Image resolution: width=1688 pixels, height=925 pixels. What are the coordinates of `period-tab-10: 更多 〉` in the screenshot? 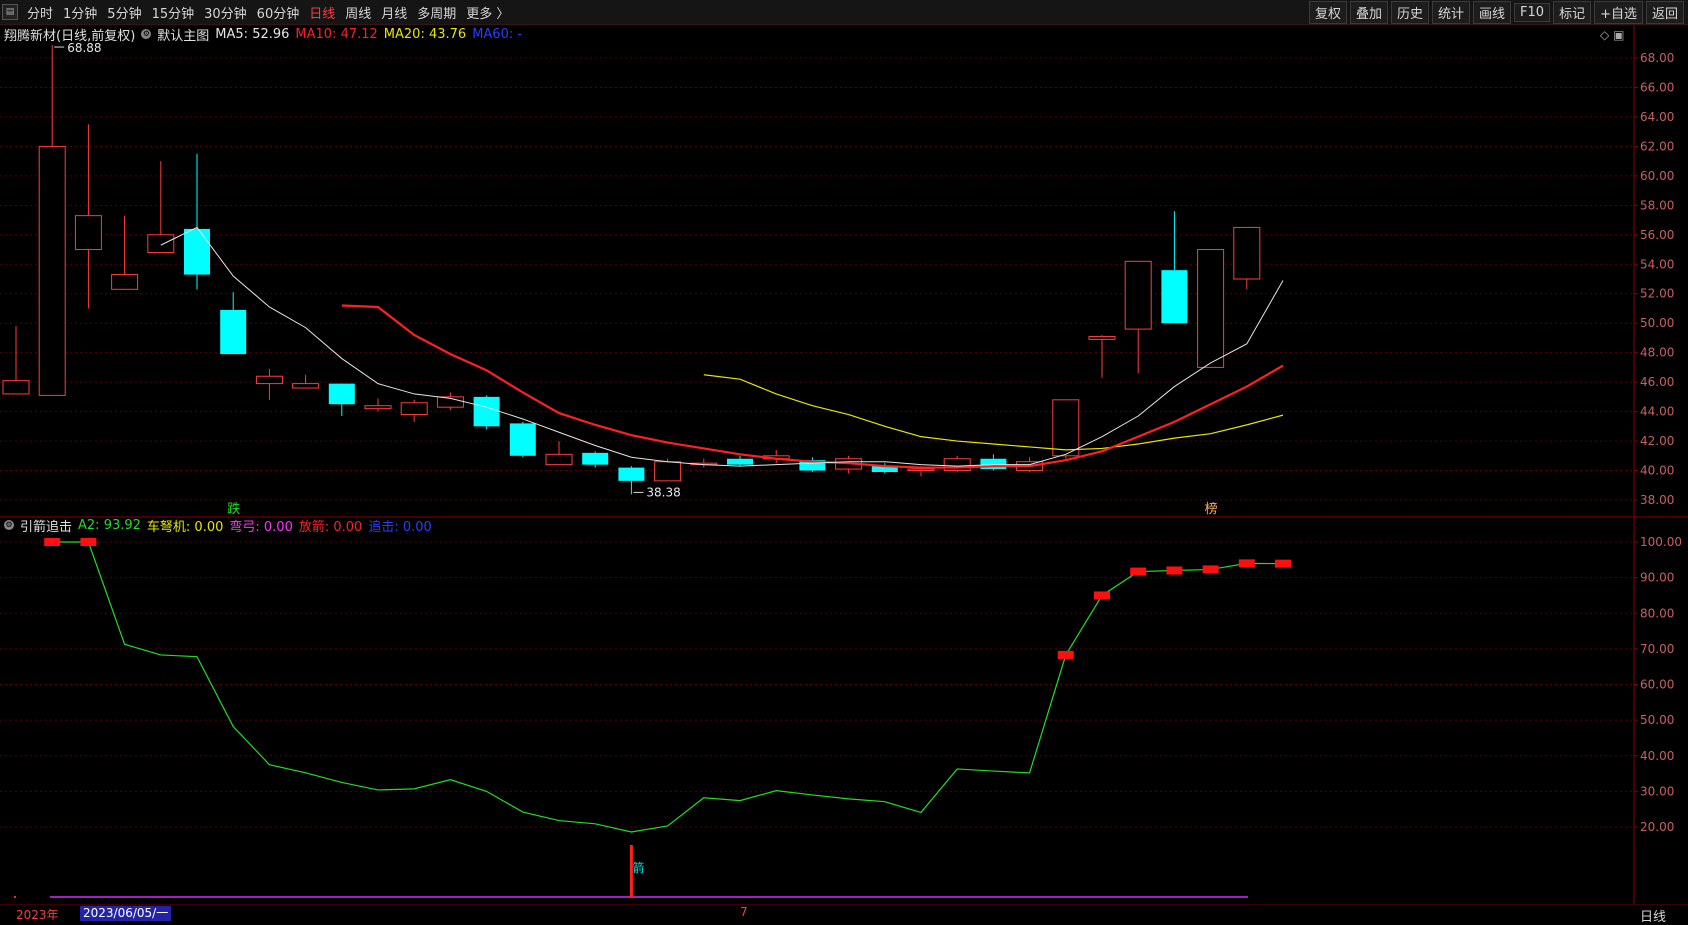 It's located at (487, 12).